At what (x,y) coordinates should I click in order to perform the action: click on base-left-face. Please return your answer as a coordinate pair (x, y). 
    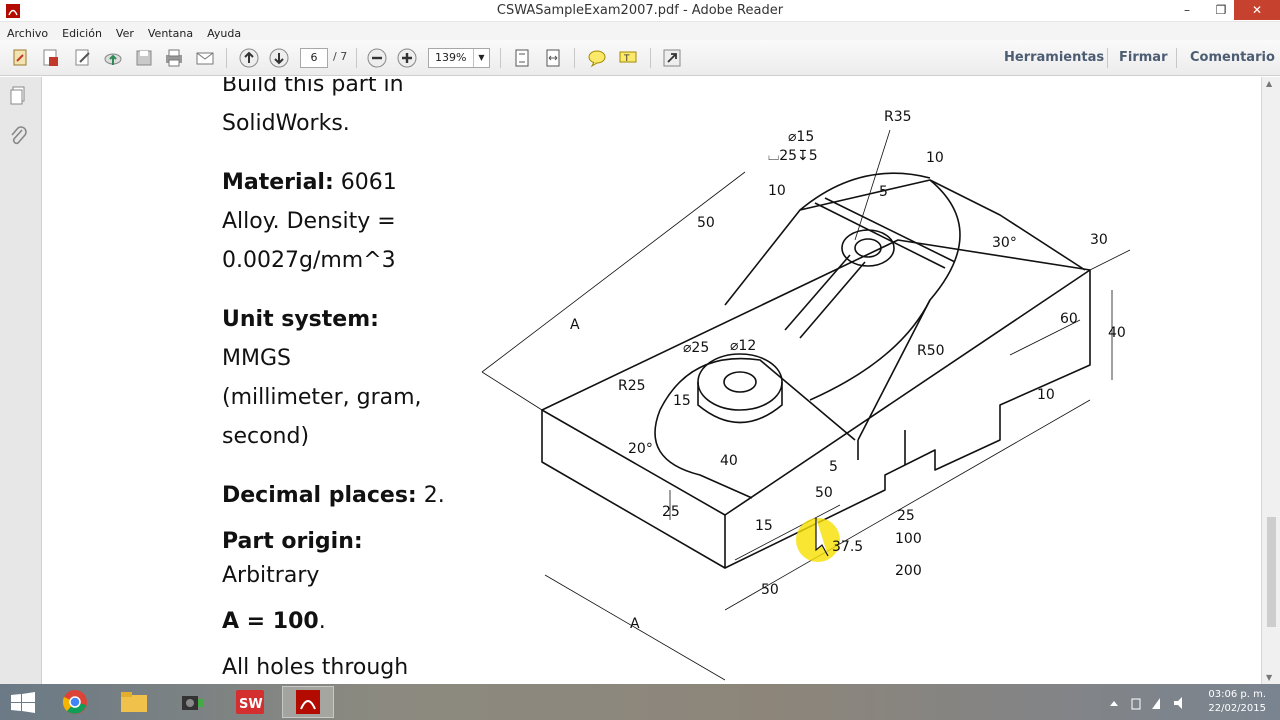
    Looking at the image, I should click on (633, 489).